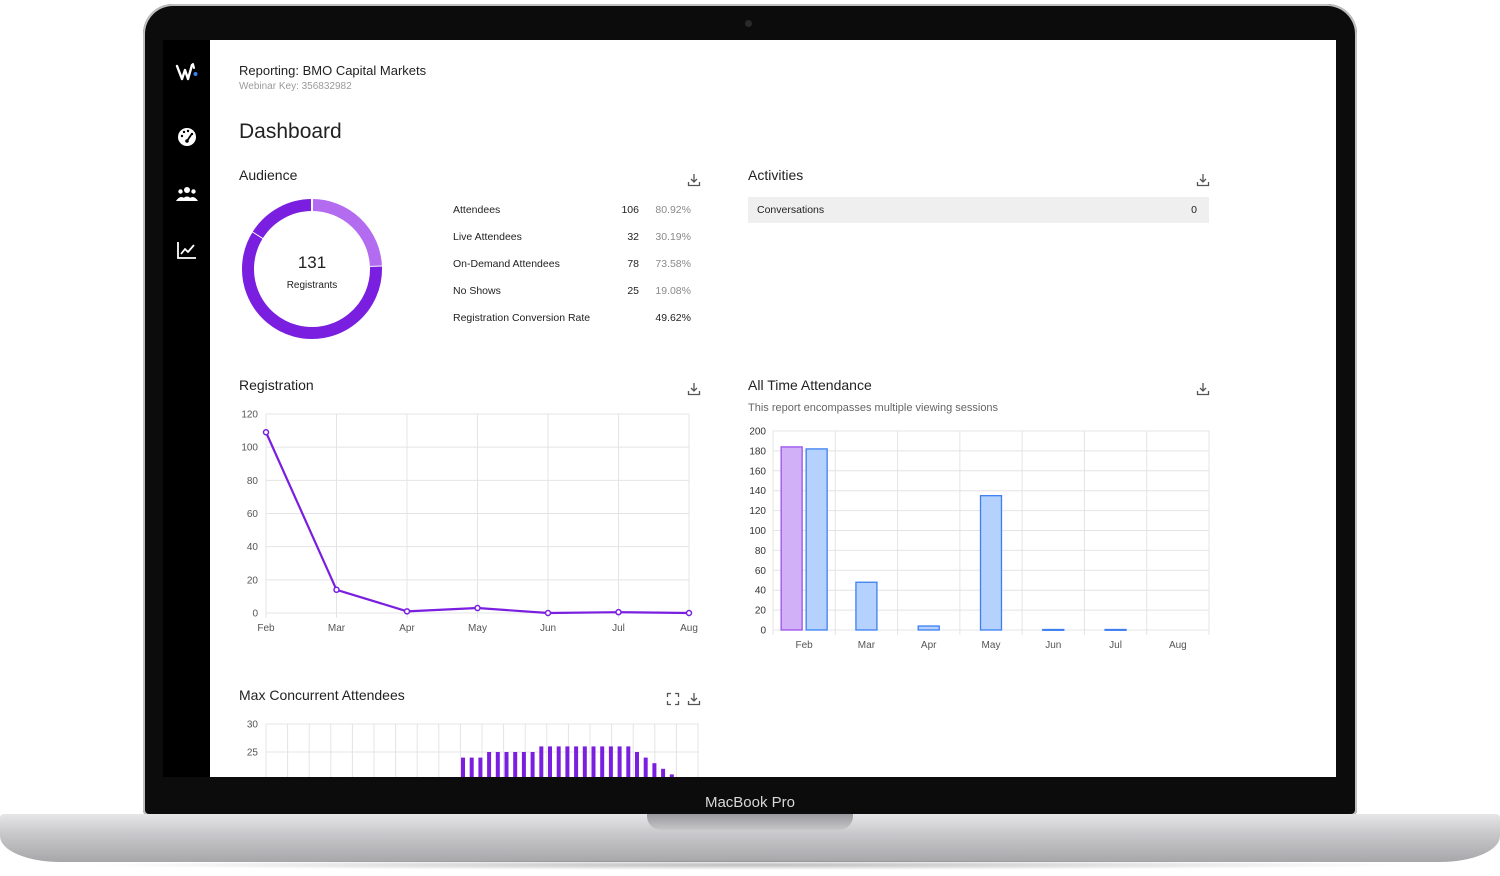  Describe the element at coordinates (573, 238) in the screenshot. I see `stat-row-live-attendees: Live Attendees 32 30.19%` at that location.